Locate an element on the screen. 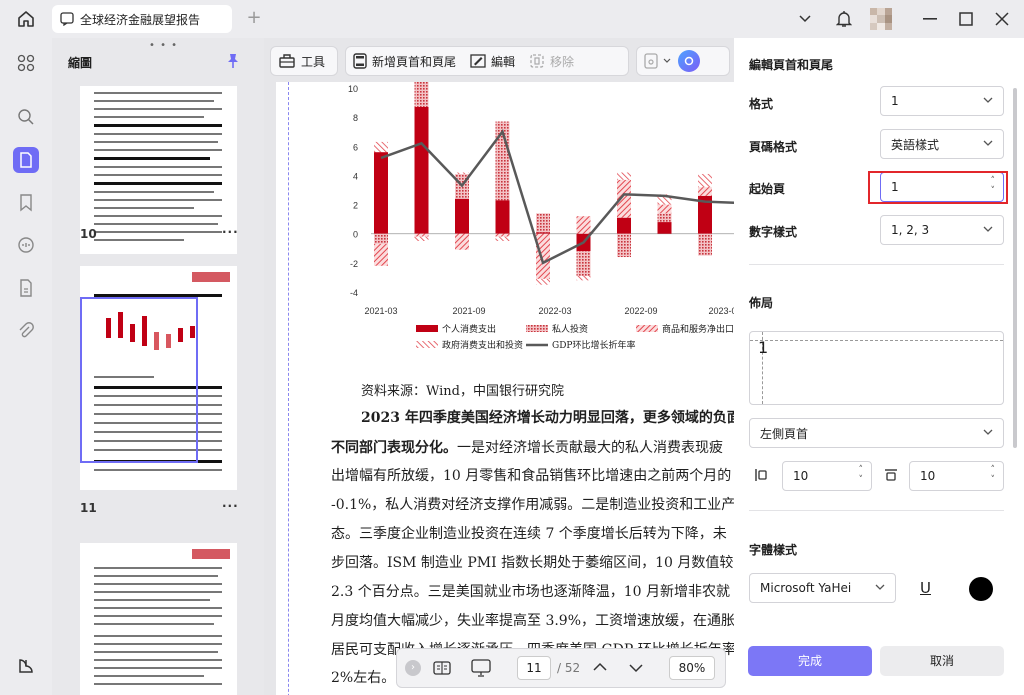 The image size is (1024, 695). apps-grid-icon is located at coordinates (26, 63).